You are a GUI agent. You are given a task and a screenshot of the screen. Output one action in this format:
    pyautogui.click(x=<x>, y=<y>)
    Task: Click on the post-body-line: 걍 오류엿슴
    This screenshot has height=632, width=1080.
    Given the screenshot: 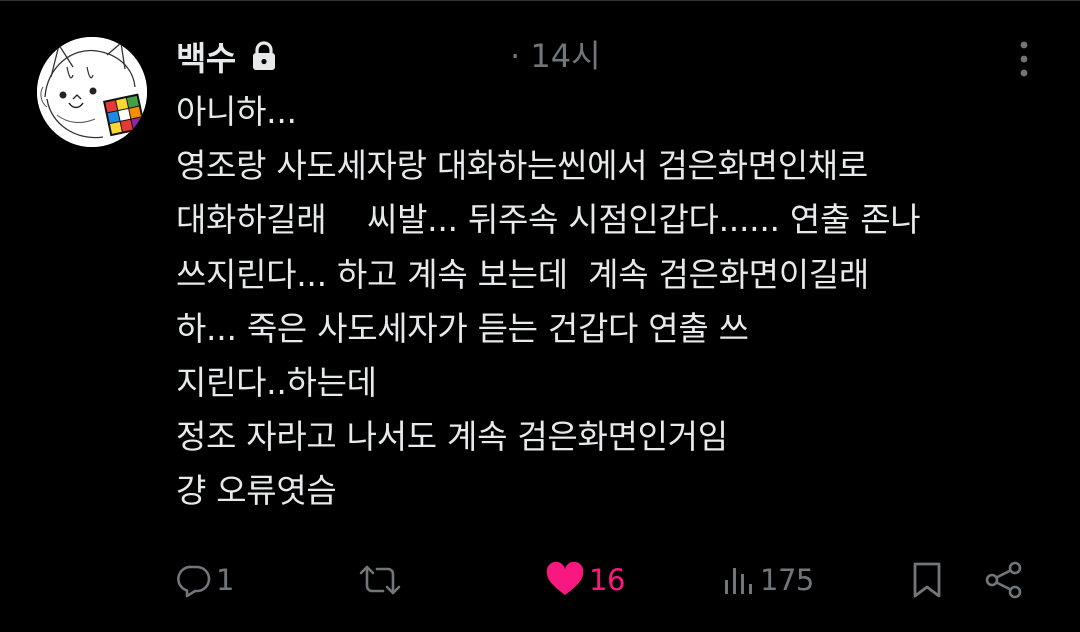 What is the action you would take?
    pyautogui.click(x=256, y=491)
    